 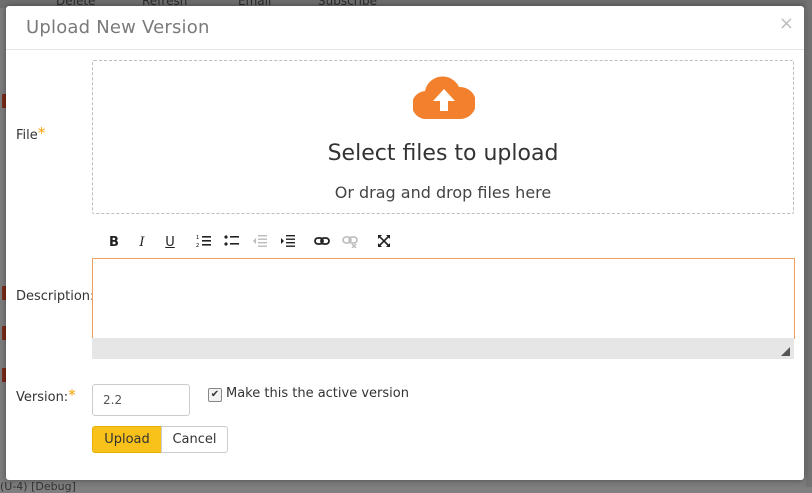 I want to click on fullscreen-icon, so click(x=384, y=243).